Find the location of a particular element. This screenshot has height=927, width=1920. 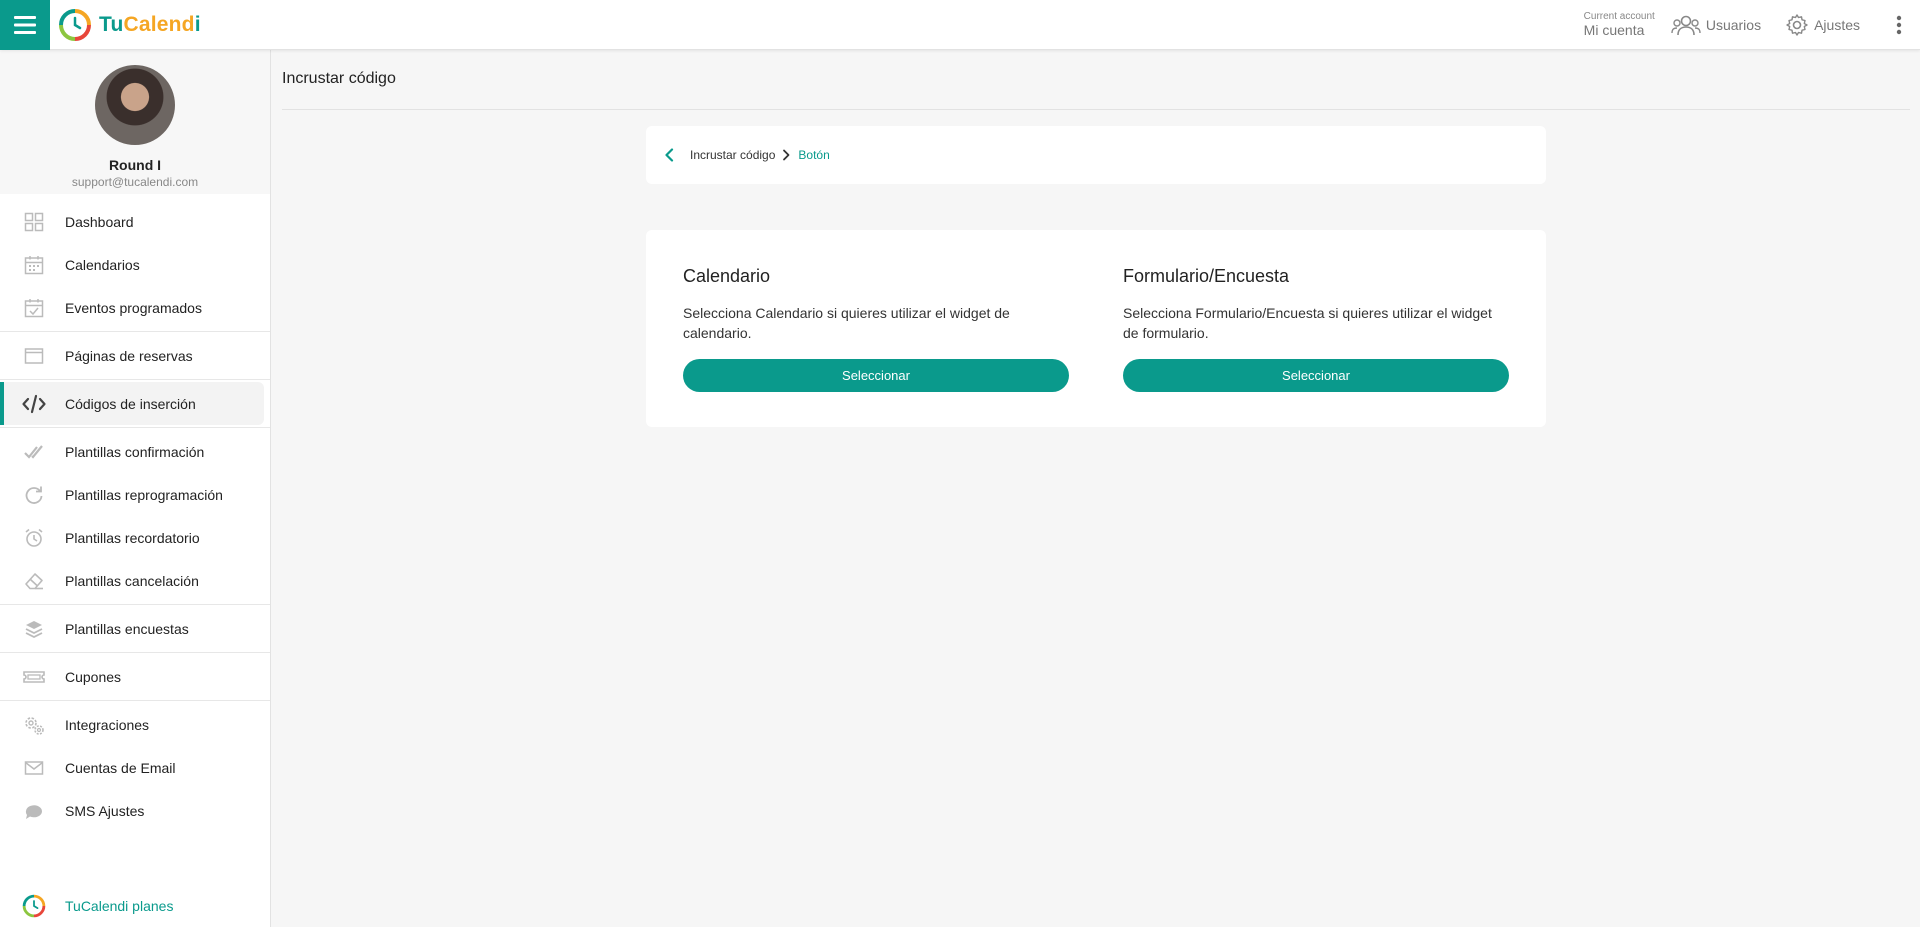

sidebar-item-paginas-reservas: Páginas de reservas is located at coordinates (132, 355).